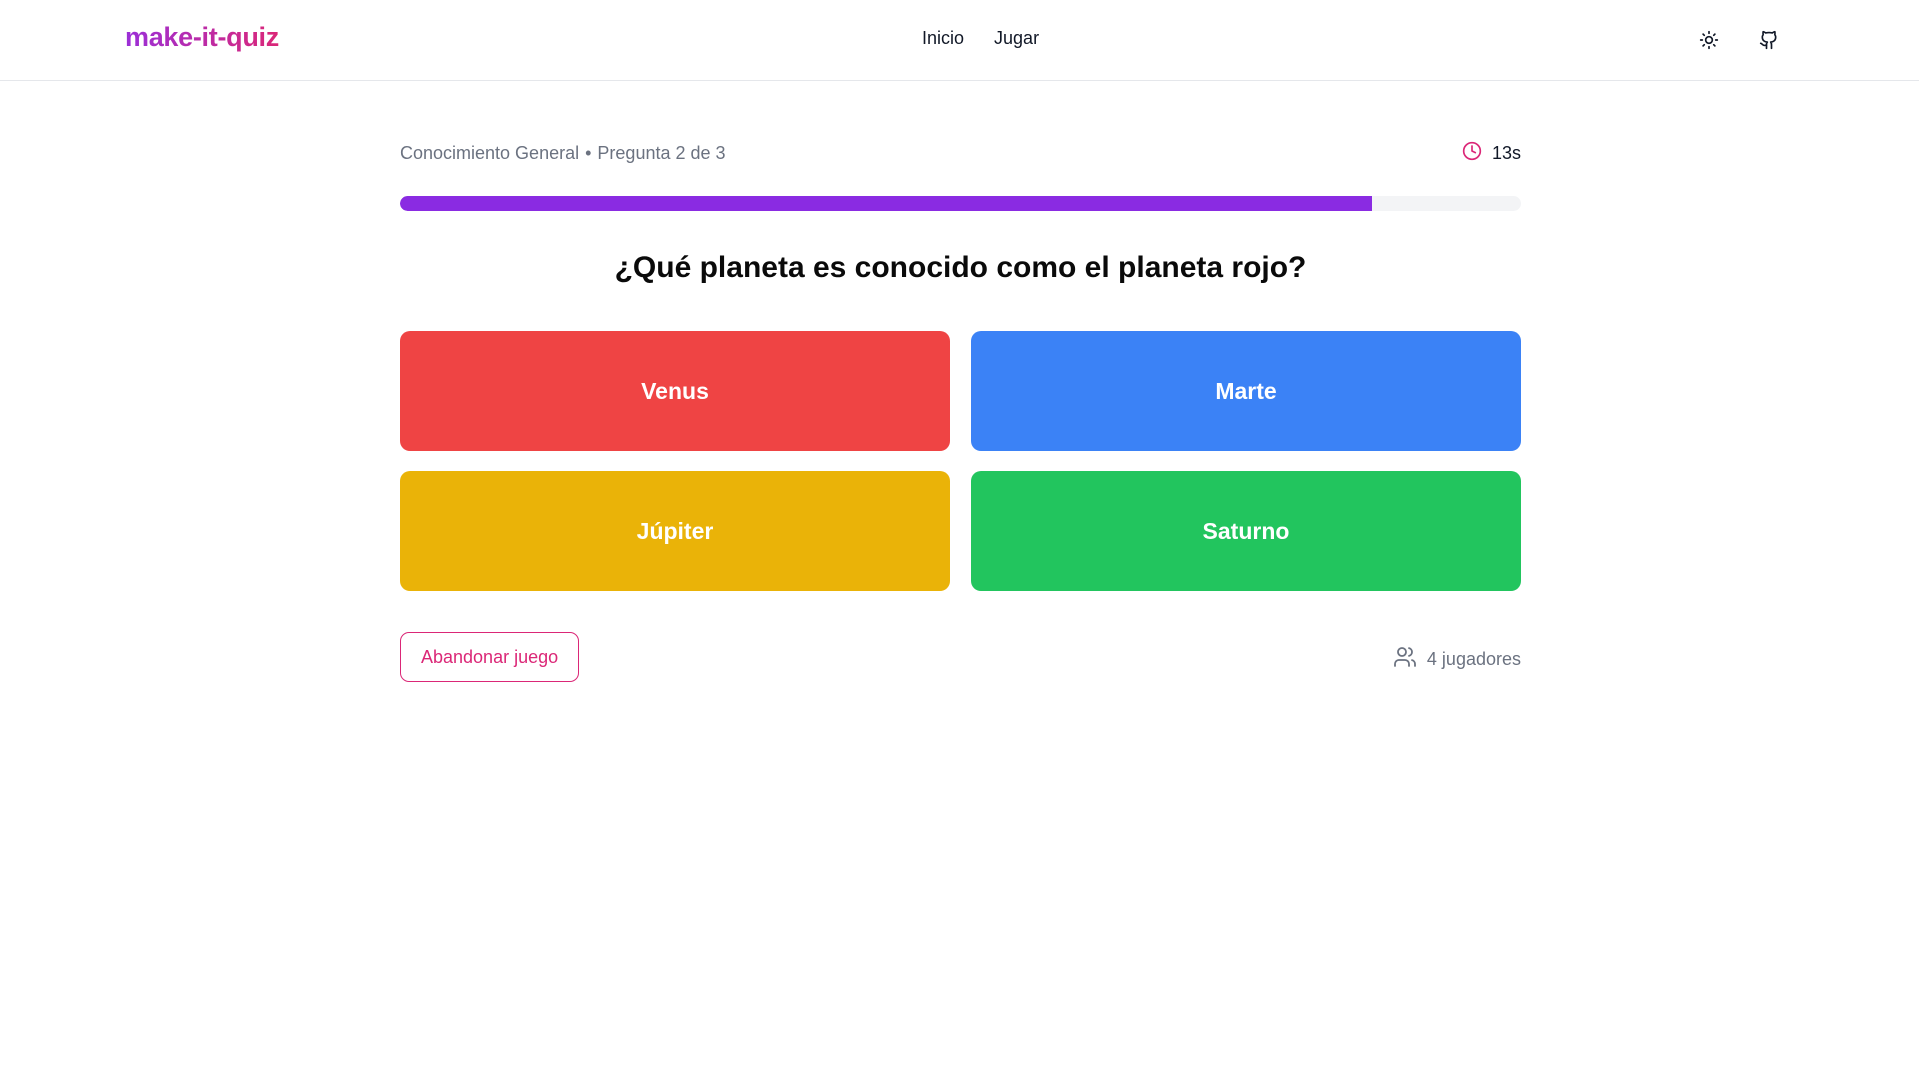 The height and width of the screenshot is (1079, 1919). I want to click on github-link-button, so click(1769, 40).